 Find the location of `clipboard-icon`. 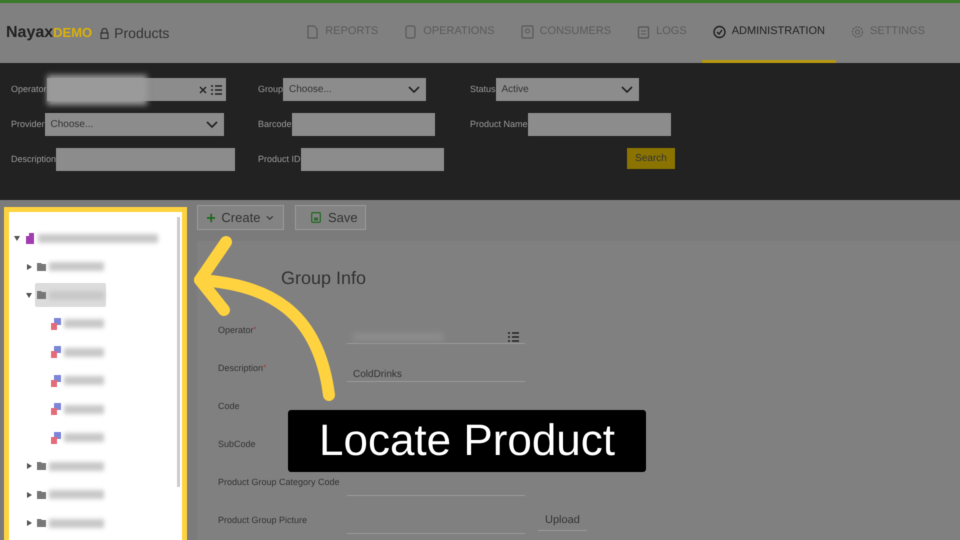

clipboard-icon is located at coordinates (643, 31).